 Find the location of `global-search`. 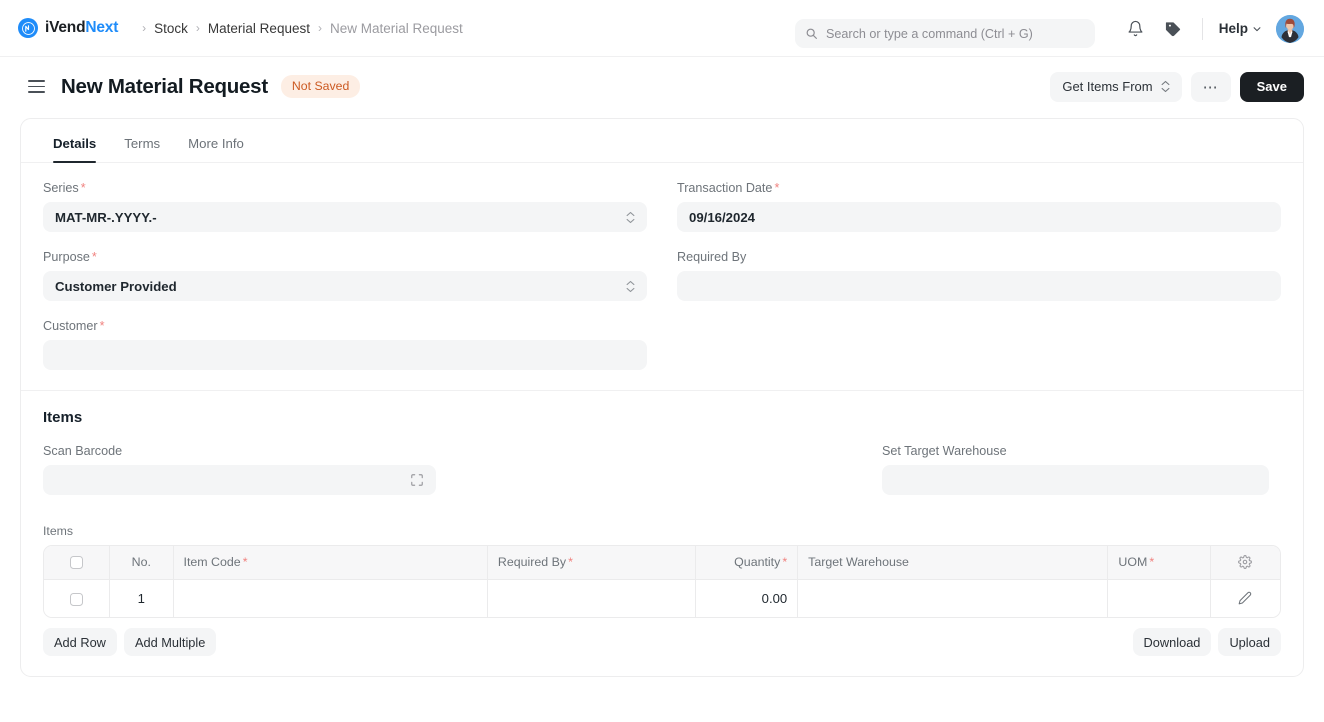

global-search is located at coordinates (945, 33).